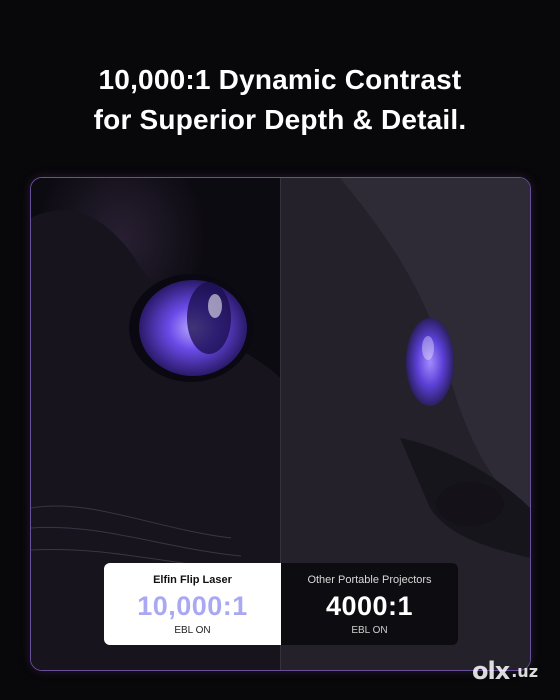 This screenshot has height=700, width=560. I want to click on headline-line-1: 10,000:1 Dynamic Contrast, so click(280, 79).